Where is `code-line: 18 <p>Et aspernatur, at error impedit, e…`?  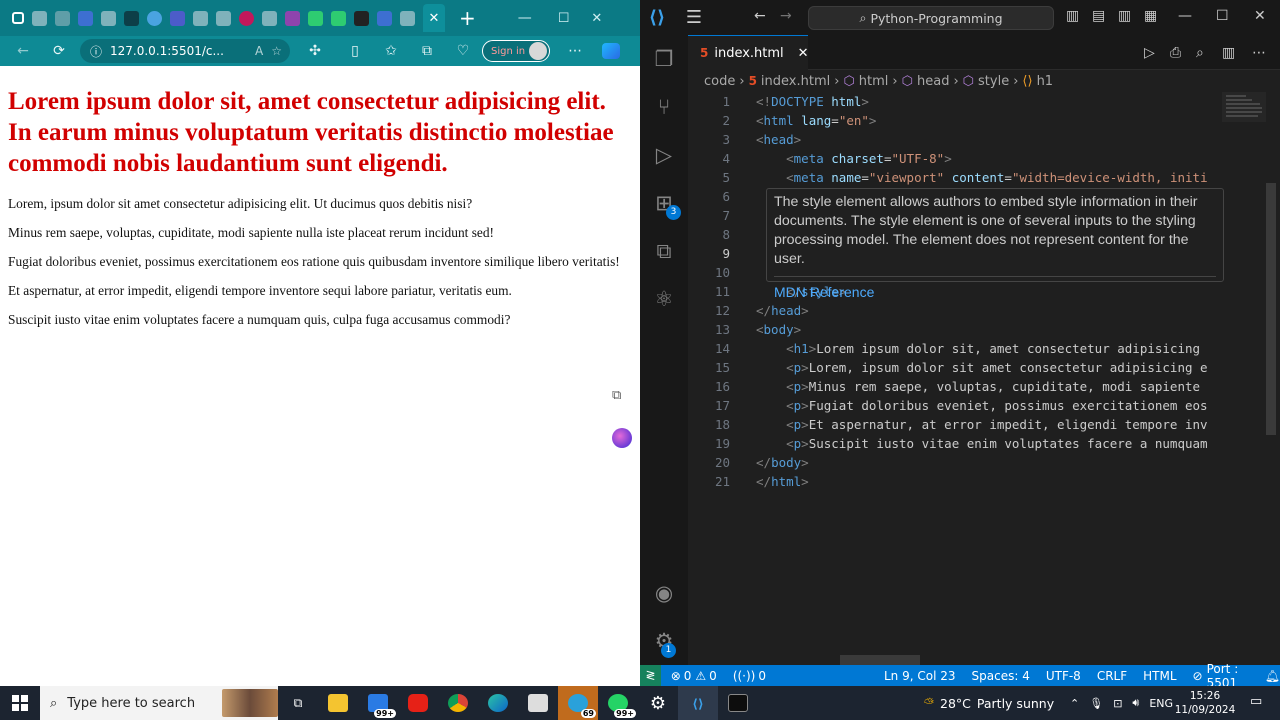 code-line: 18 <p>Et aspernatur, at error impedit, e… is located at coordinates (978, 424).